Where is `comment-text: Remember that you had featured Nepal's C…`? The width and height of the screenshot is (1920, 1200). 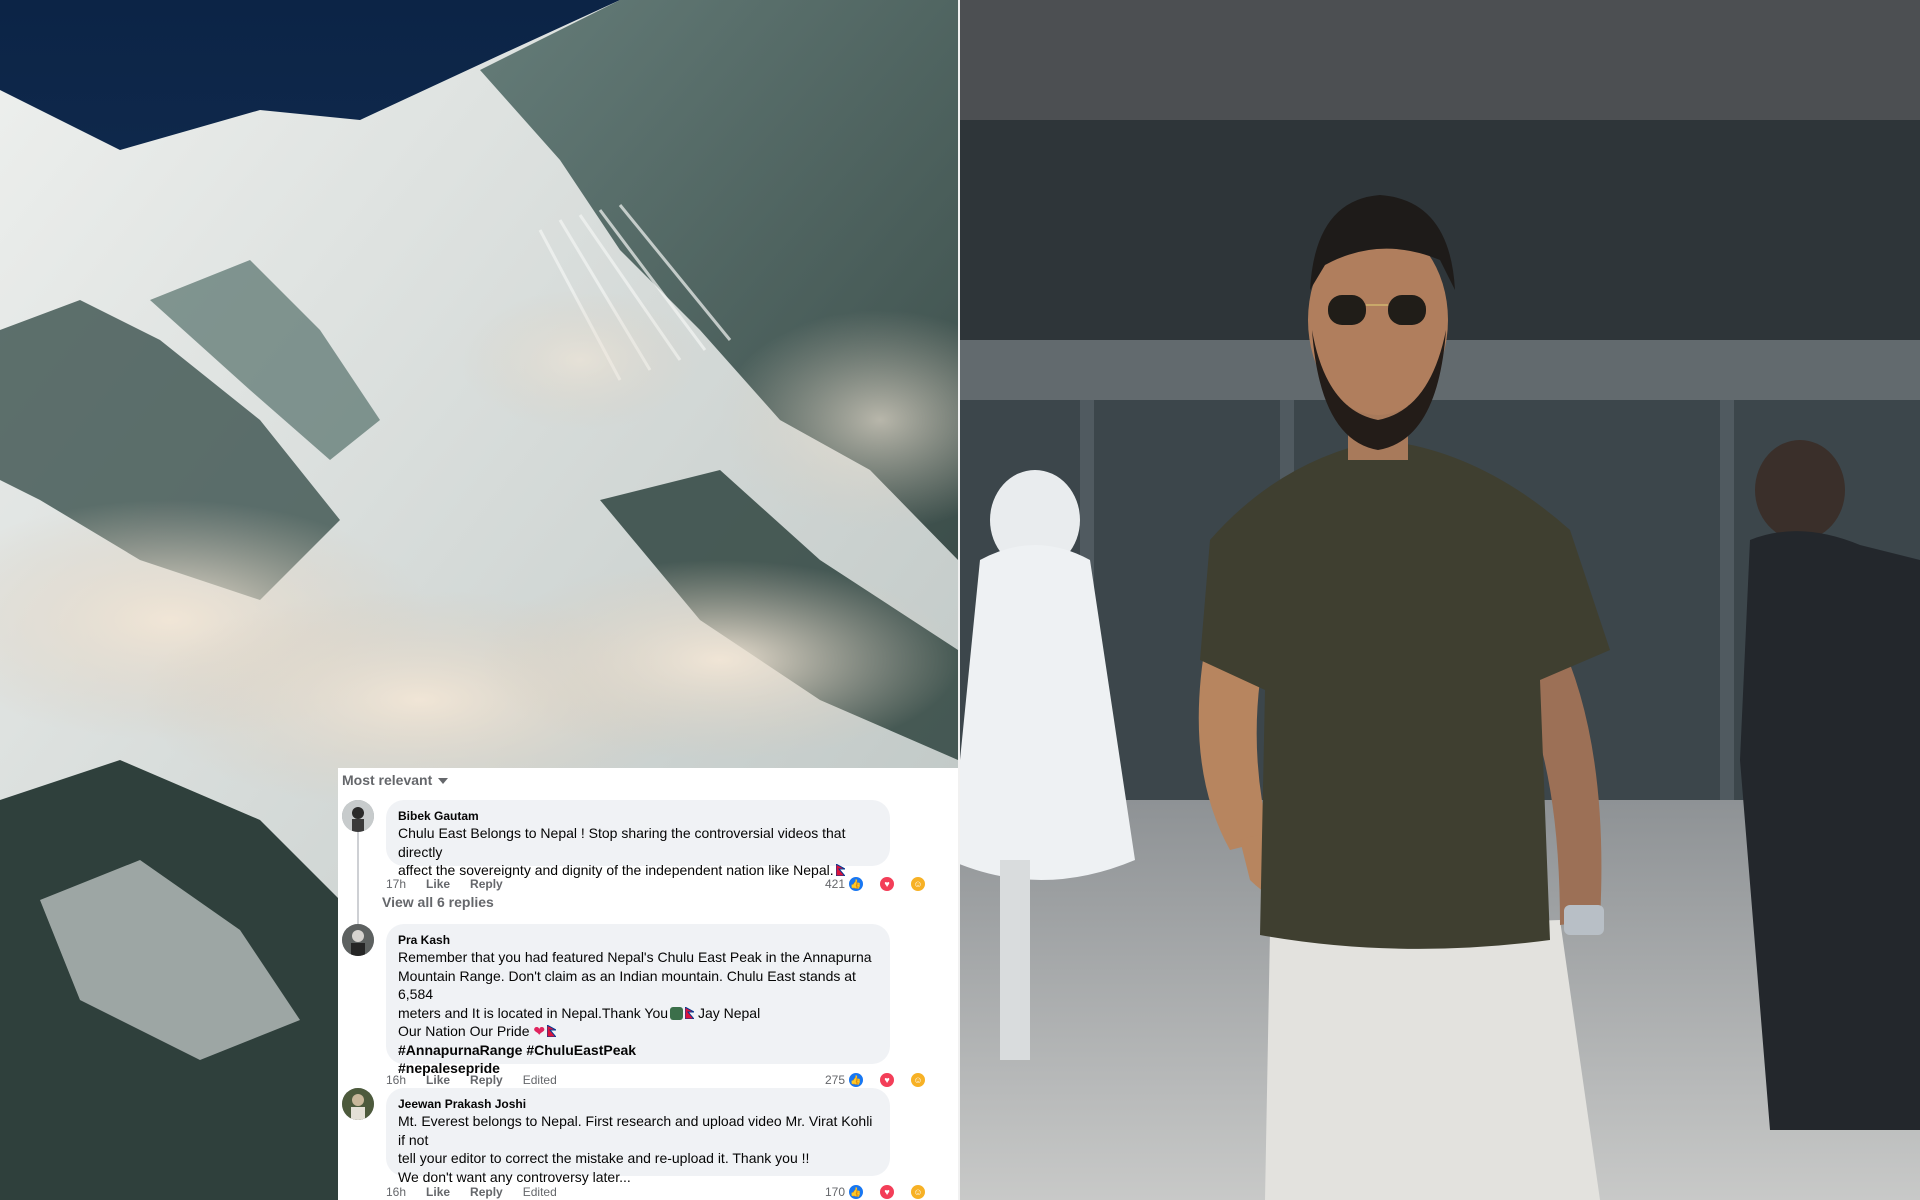
comment-text: Remember that you had featured Nepal's C… is located at coordinates (638, 1013).